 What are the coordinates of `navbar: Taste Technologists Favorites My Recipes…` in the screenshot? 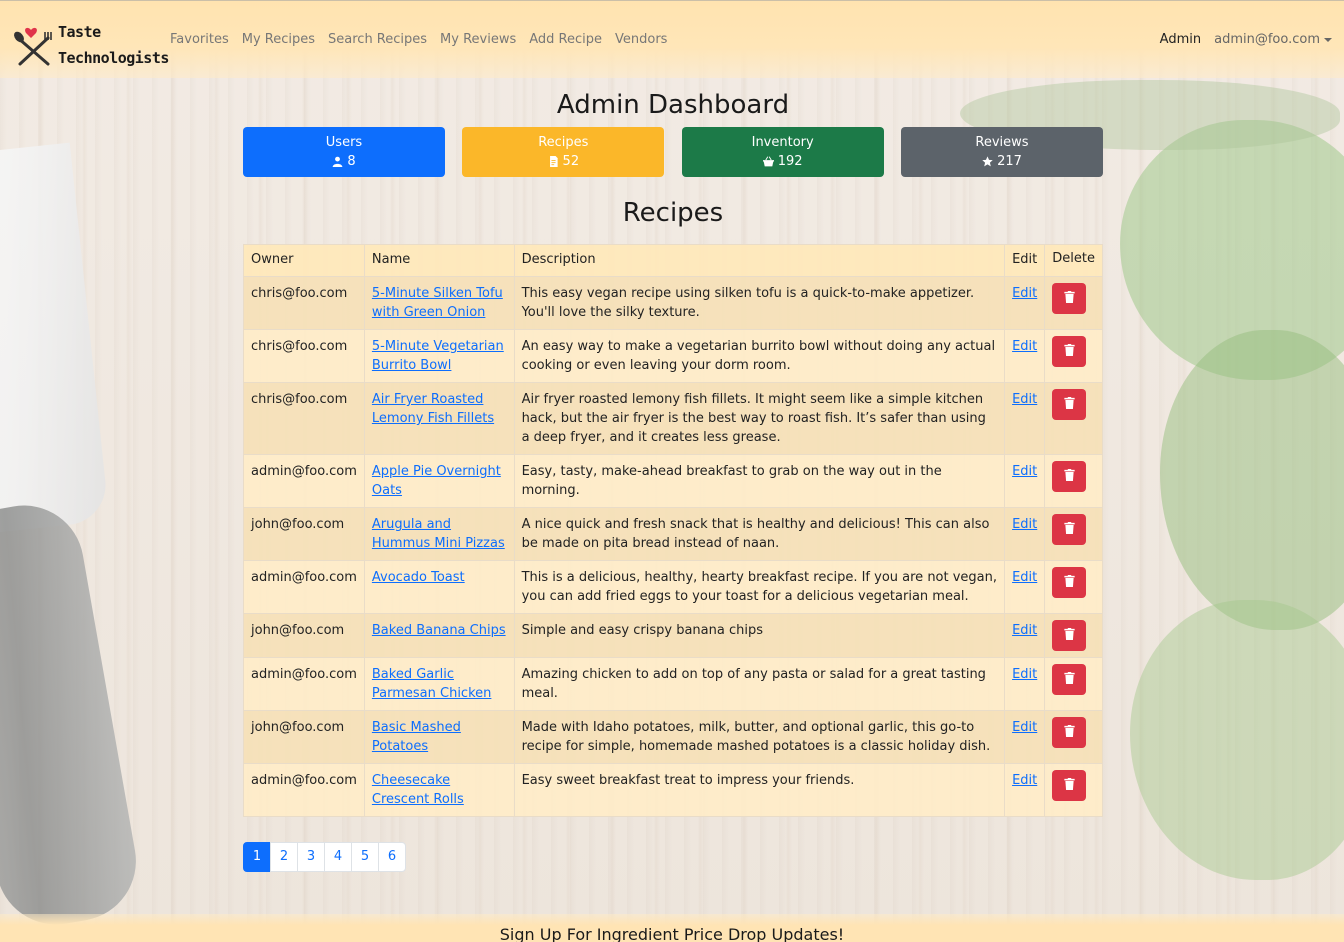 It's located at (672, 39).